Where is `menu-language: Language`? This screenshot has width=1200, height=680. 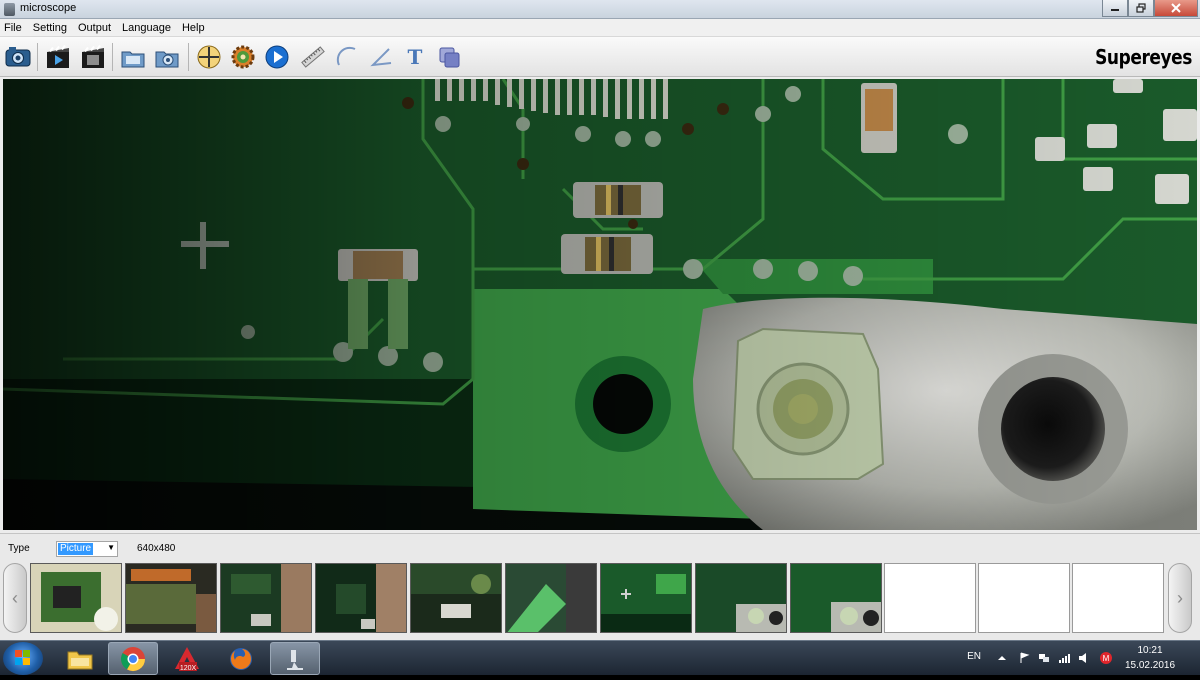 menu-language: Language is located at coordinates (146, 28).